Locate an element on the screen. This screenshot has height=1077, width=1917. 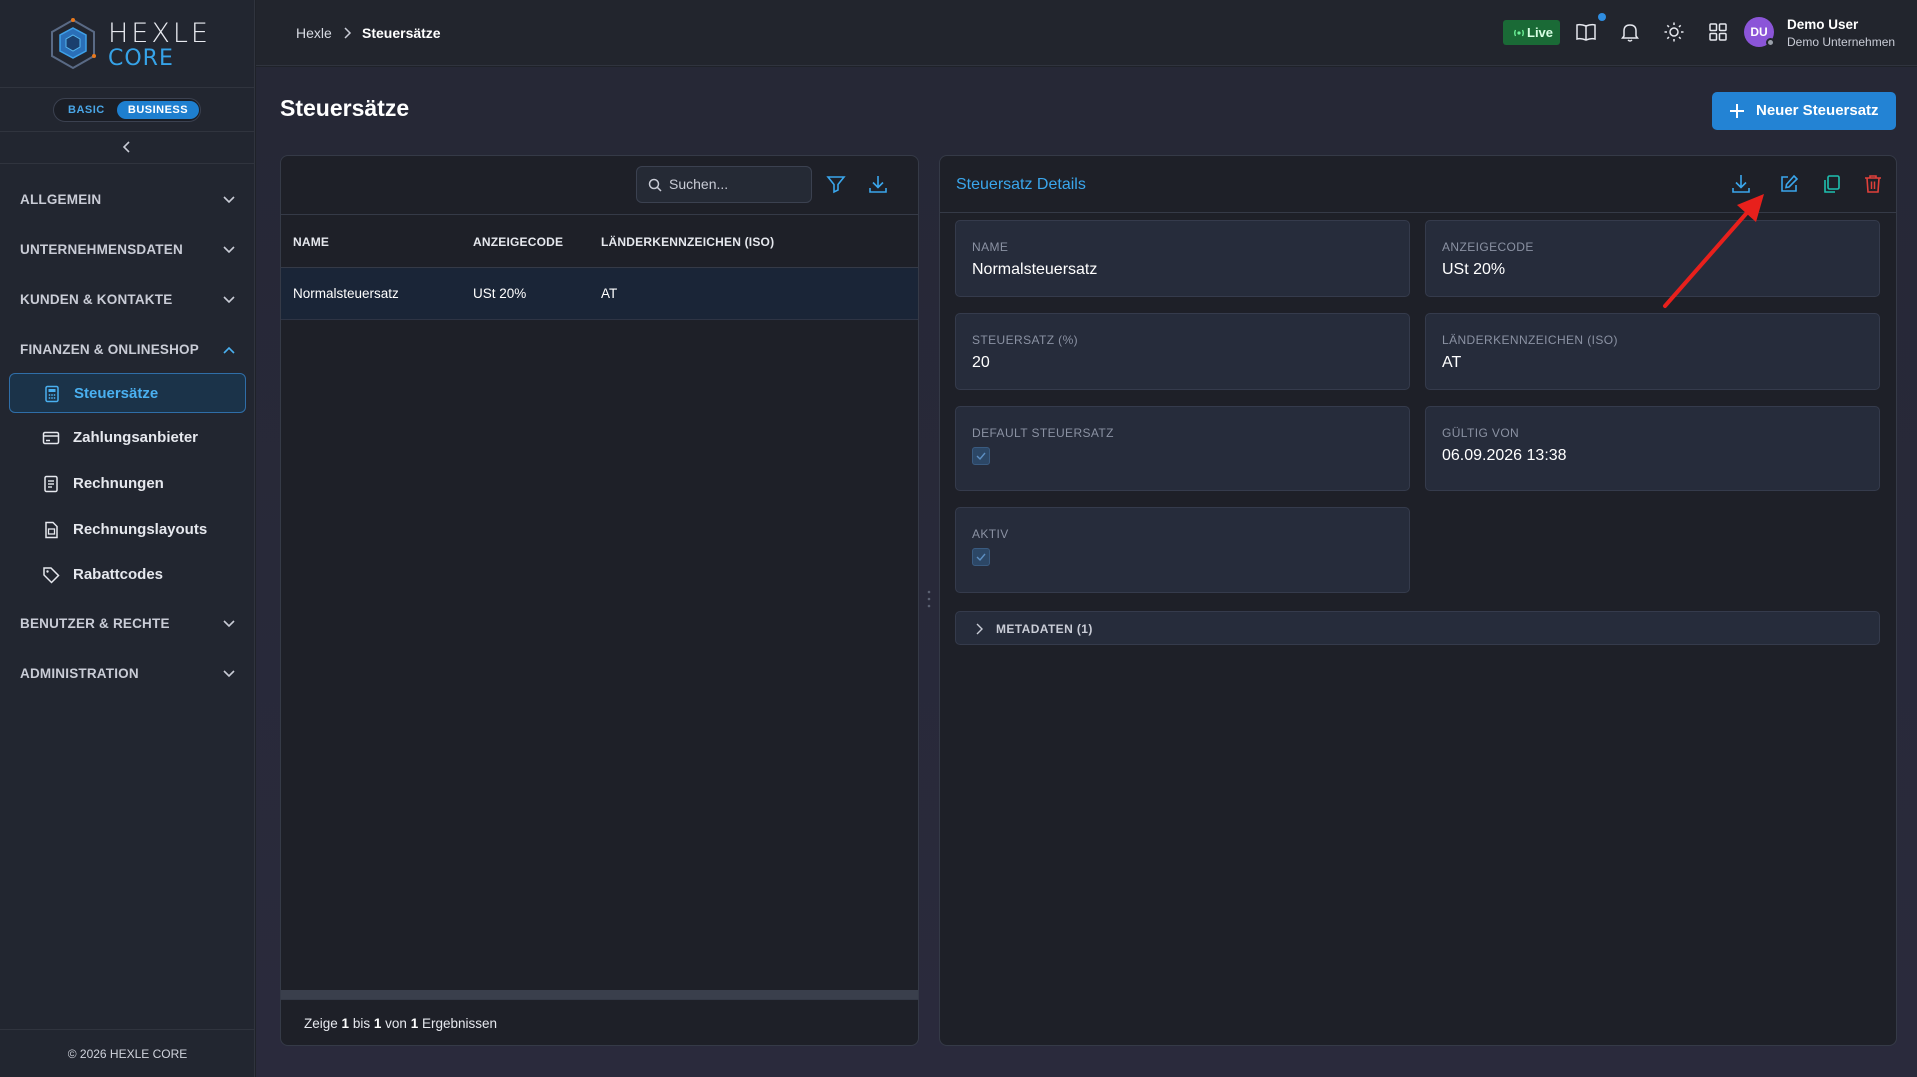
nav-section-kunden-kontakte: KUNDEN & KONTAKTE is located at coordinates (128, 302).